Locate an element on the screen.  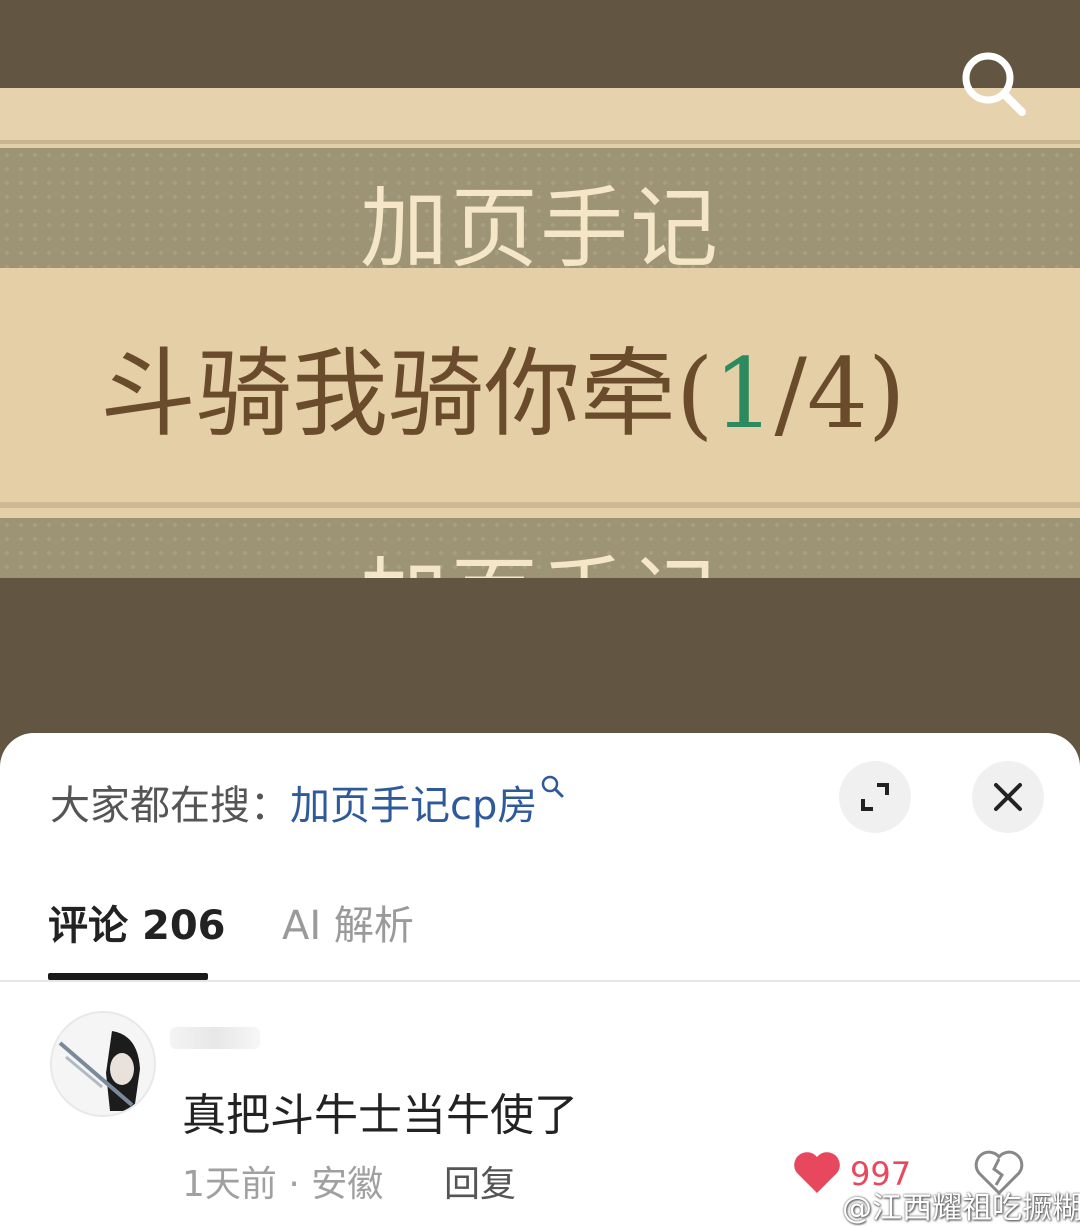
active-tab-indicator is located at coordinates (128, 976).